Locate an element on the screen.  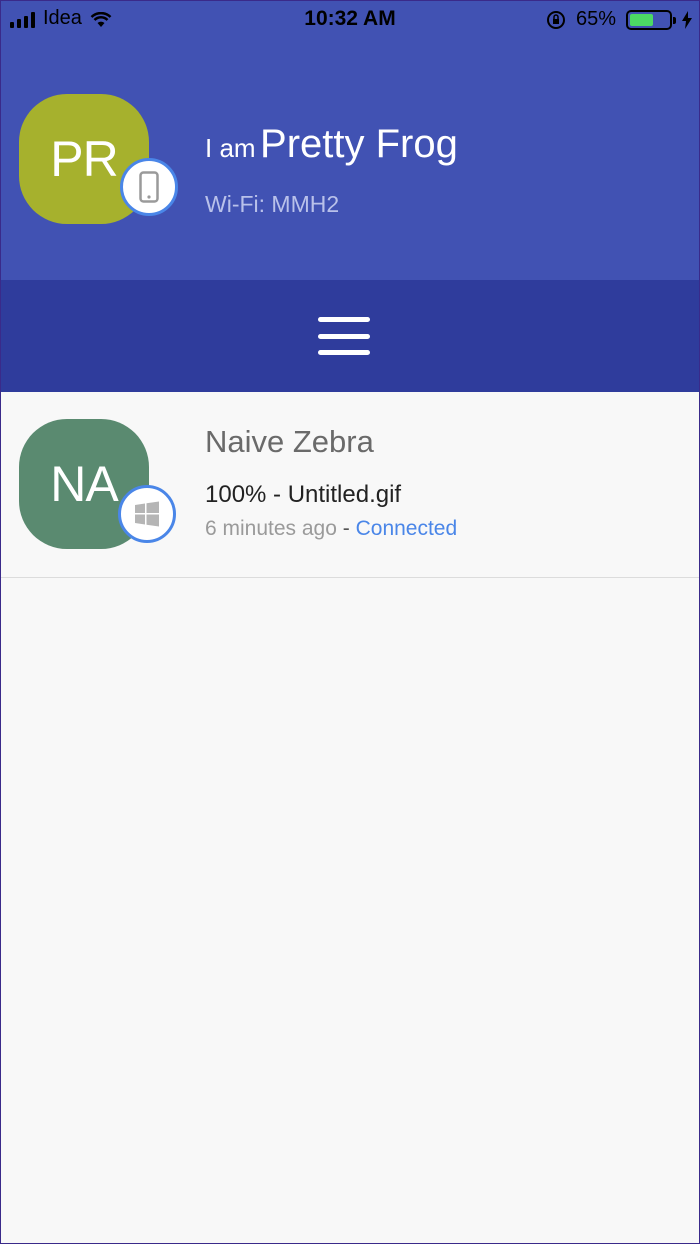
my-device-badge is located at coordinates (149, 187).